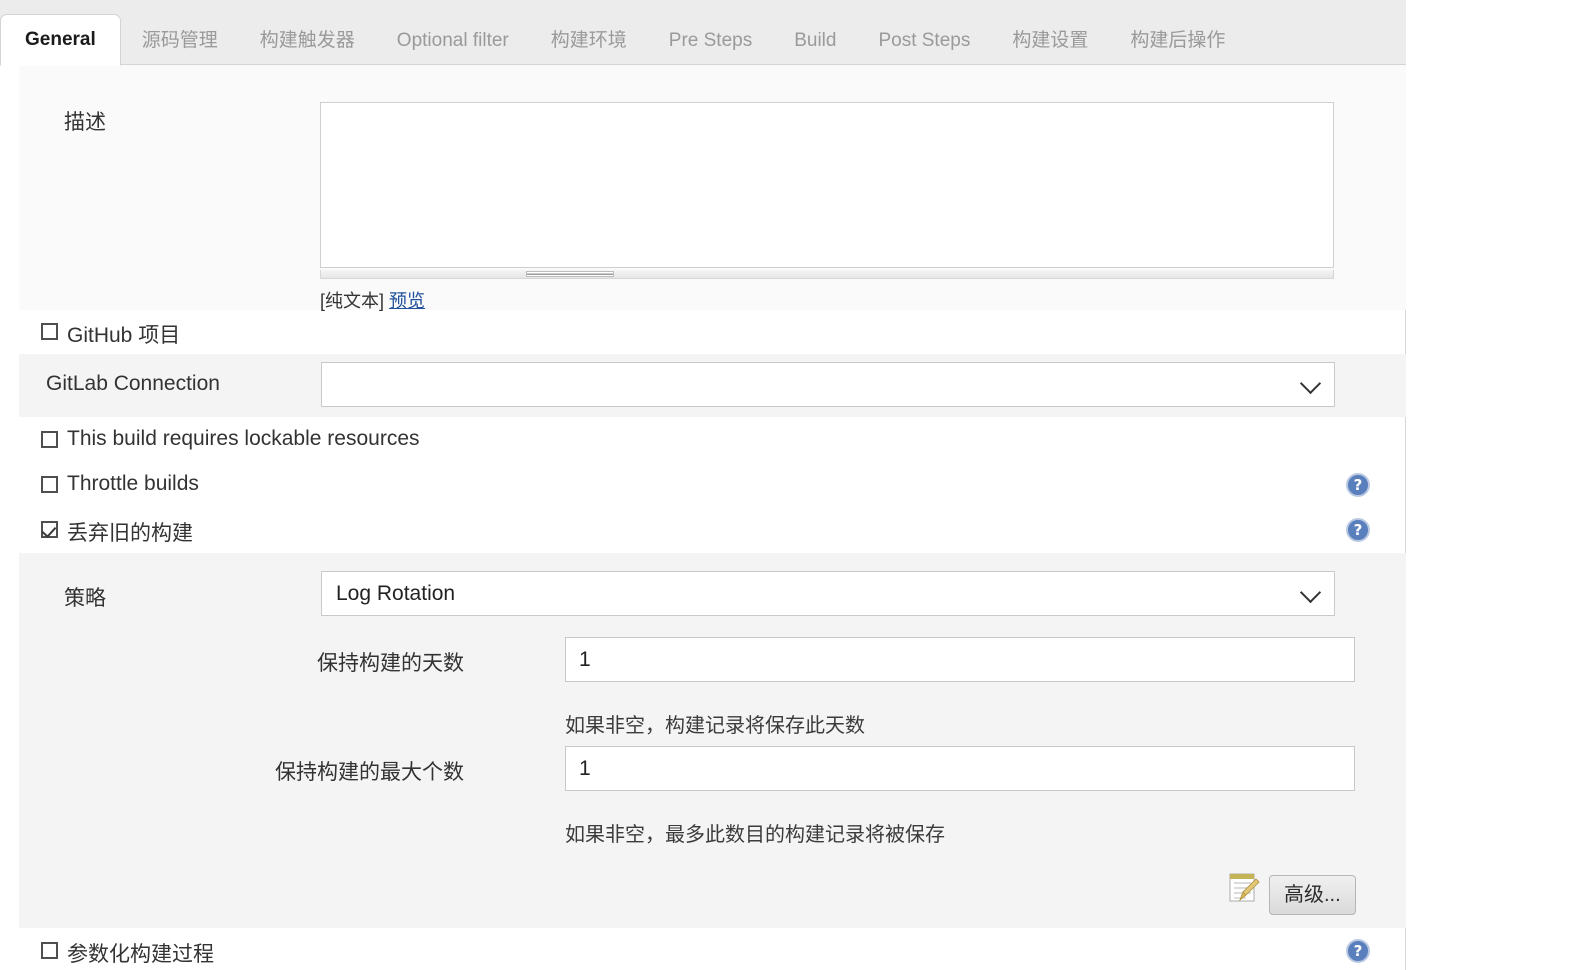 The height and width of the screenshot is (970, 1590). What do you see at coordinates (715, 726) in the screenshot?
I see `days-to-keep-hint: 如果非空，构建记录将保存此天数` at bounding box center [715, 726].